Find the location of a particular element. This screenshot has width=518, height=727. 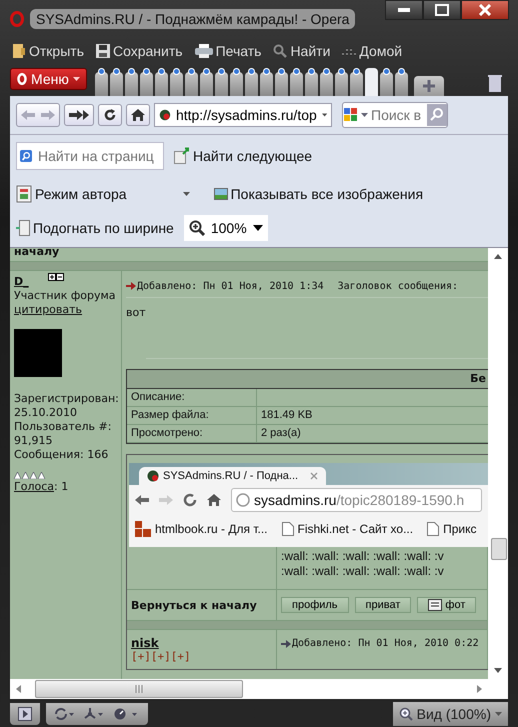

menu-button: Меню is located at coordinates (48, 79).